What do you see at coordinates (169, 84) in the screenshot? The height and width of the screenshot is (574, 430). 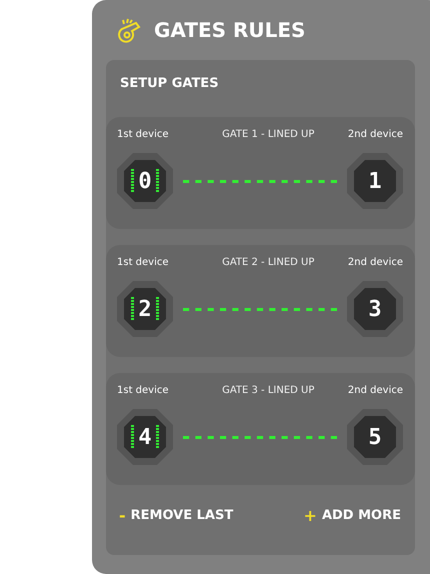 I see `section-title: SETUP GATES` at bounding box center [169, 84].